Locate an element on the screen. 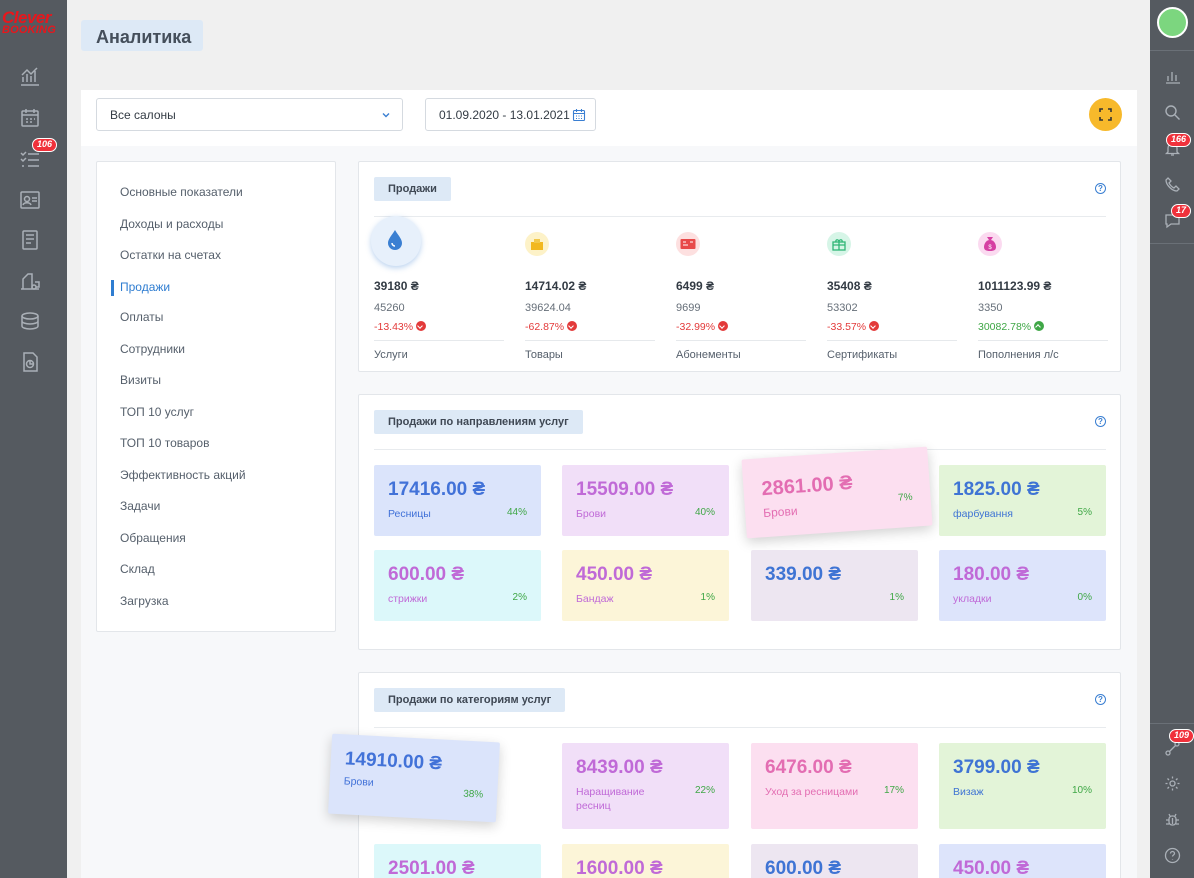 This screenshot has width=1194, height=878. category-tile: 2501.00 ₴ is located at coordinates (457, 861).